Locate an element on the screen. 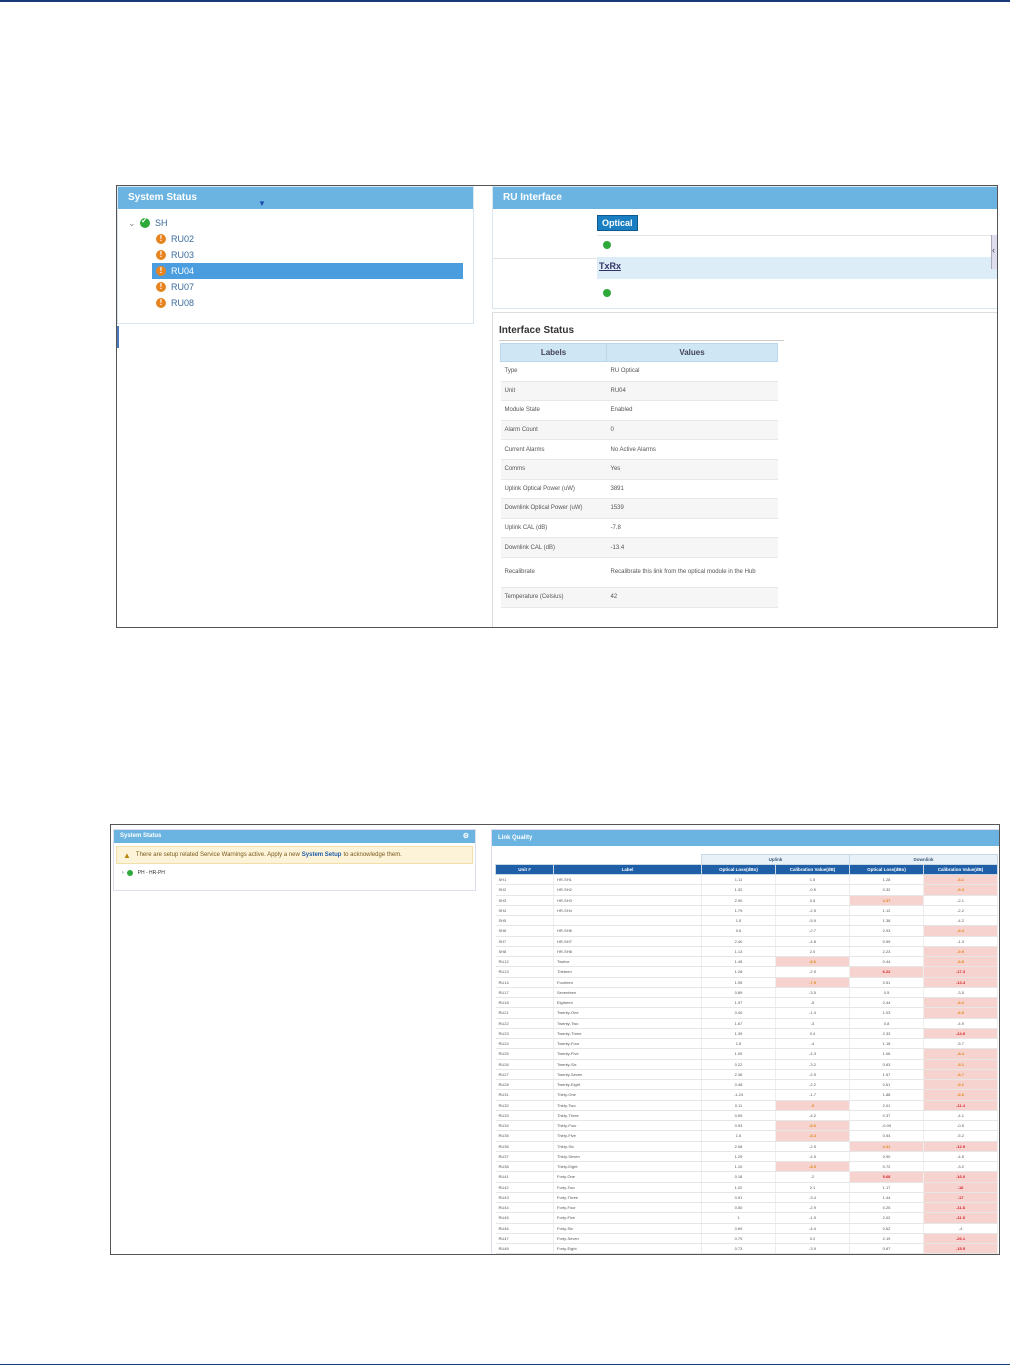  table-row: RU45 Forty-Five 1 -1.9 2.02 -11.5 is located at coordinates (747, 1218).